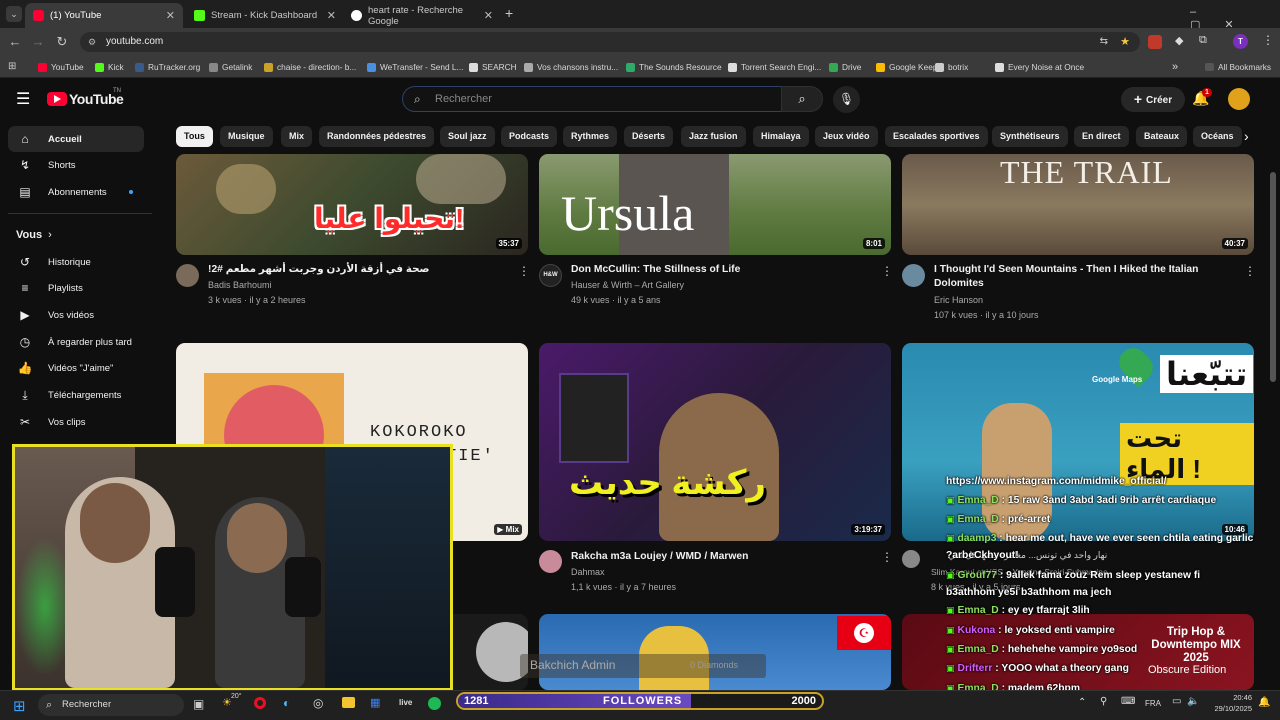 The image size is (1280, 720). Describe the element at coordinates (76, 368) in the screenshot. I see `sidebar-item-liked: 👍 Vidéos "J'aime"` at that location.